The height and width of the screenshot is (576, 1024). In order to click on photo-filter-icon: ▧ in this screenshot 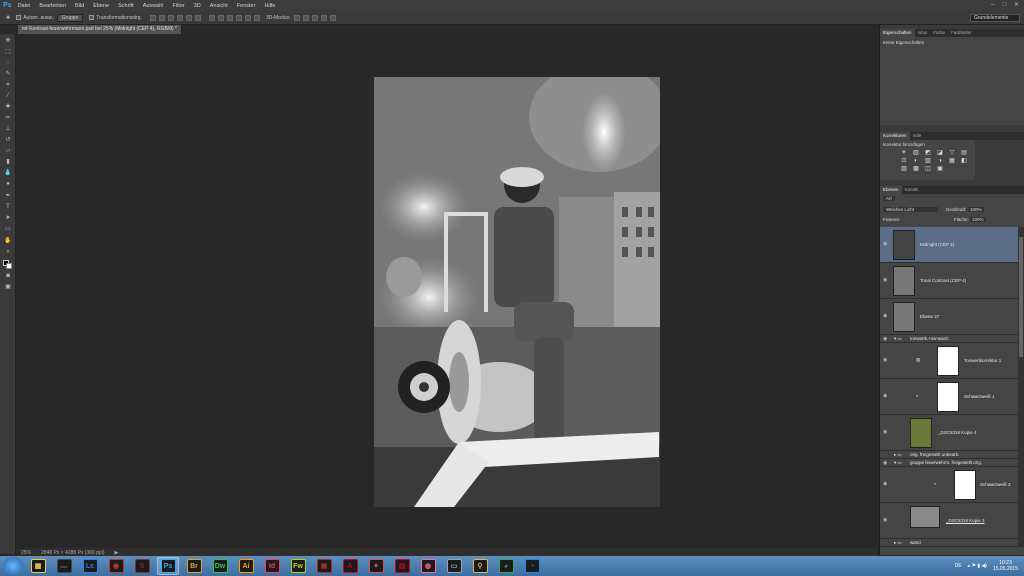, I will do `click(928, 161)`.